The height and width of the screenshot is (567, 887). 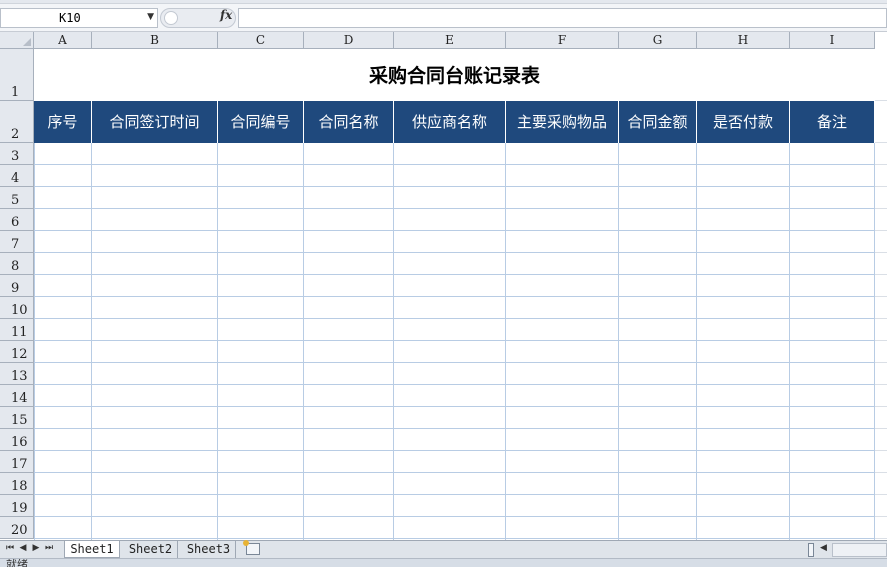 I want to click on name-box: K10 ▼, so click(x=79, y=18).